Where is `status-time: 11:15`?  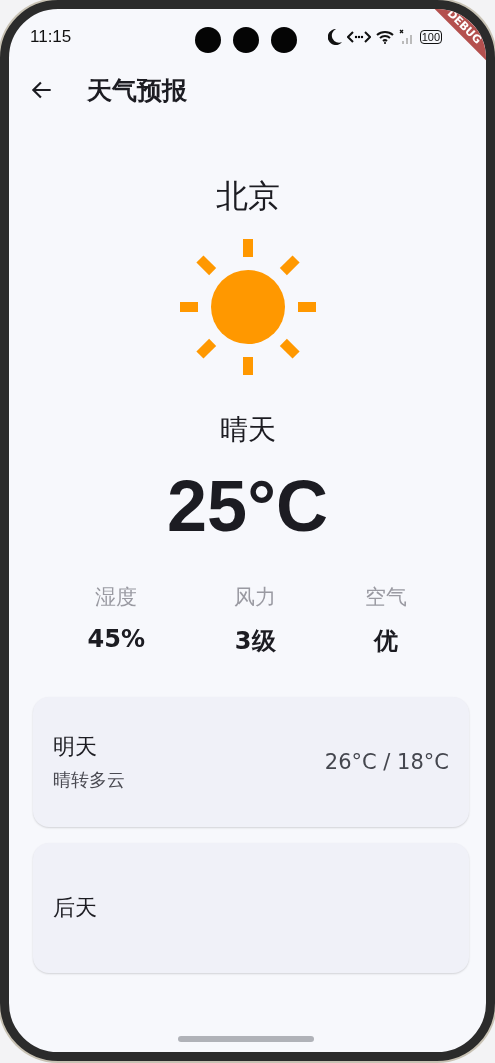
status-time: 11:15 is located at coordinates (51, 37).